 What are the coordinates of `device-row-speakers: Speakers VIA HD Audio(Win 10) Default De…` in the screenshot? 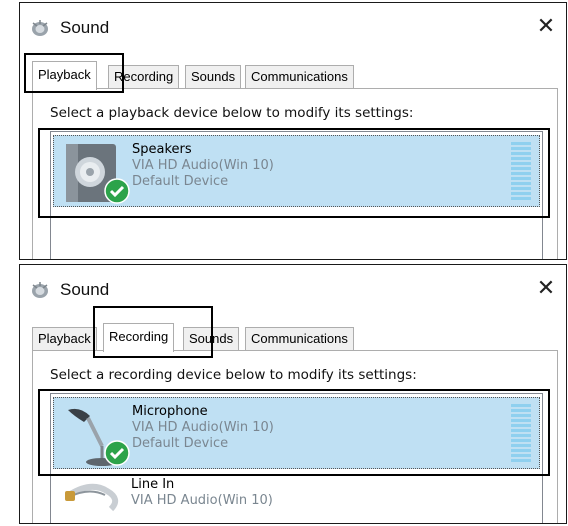 It's located at (296, 171).